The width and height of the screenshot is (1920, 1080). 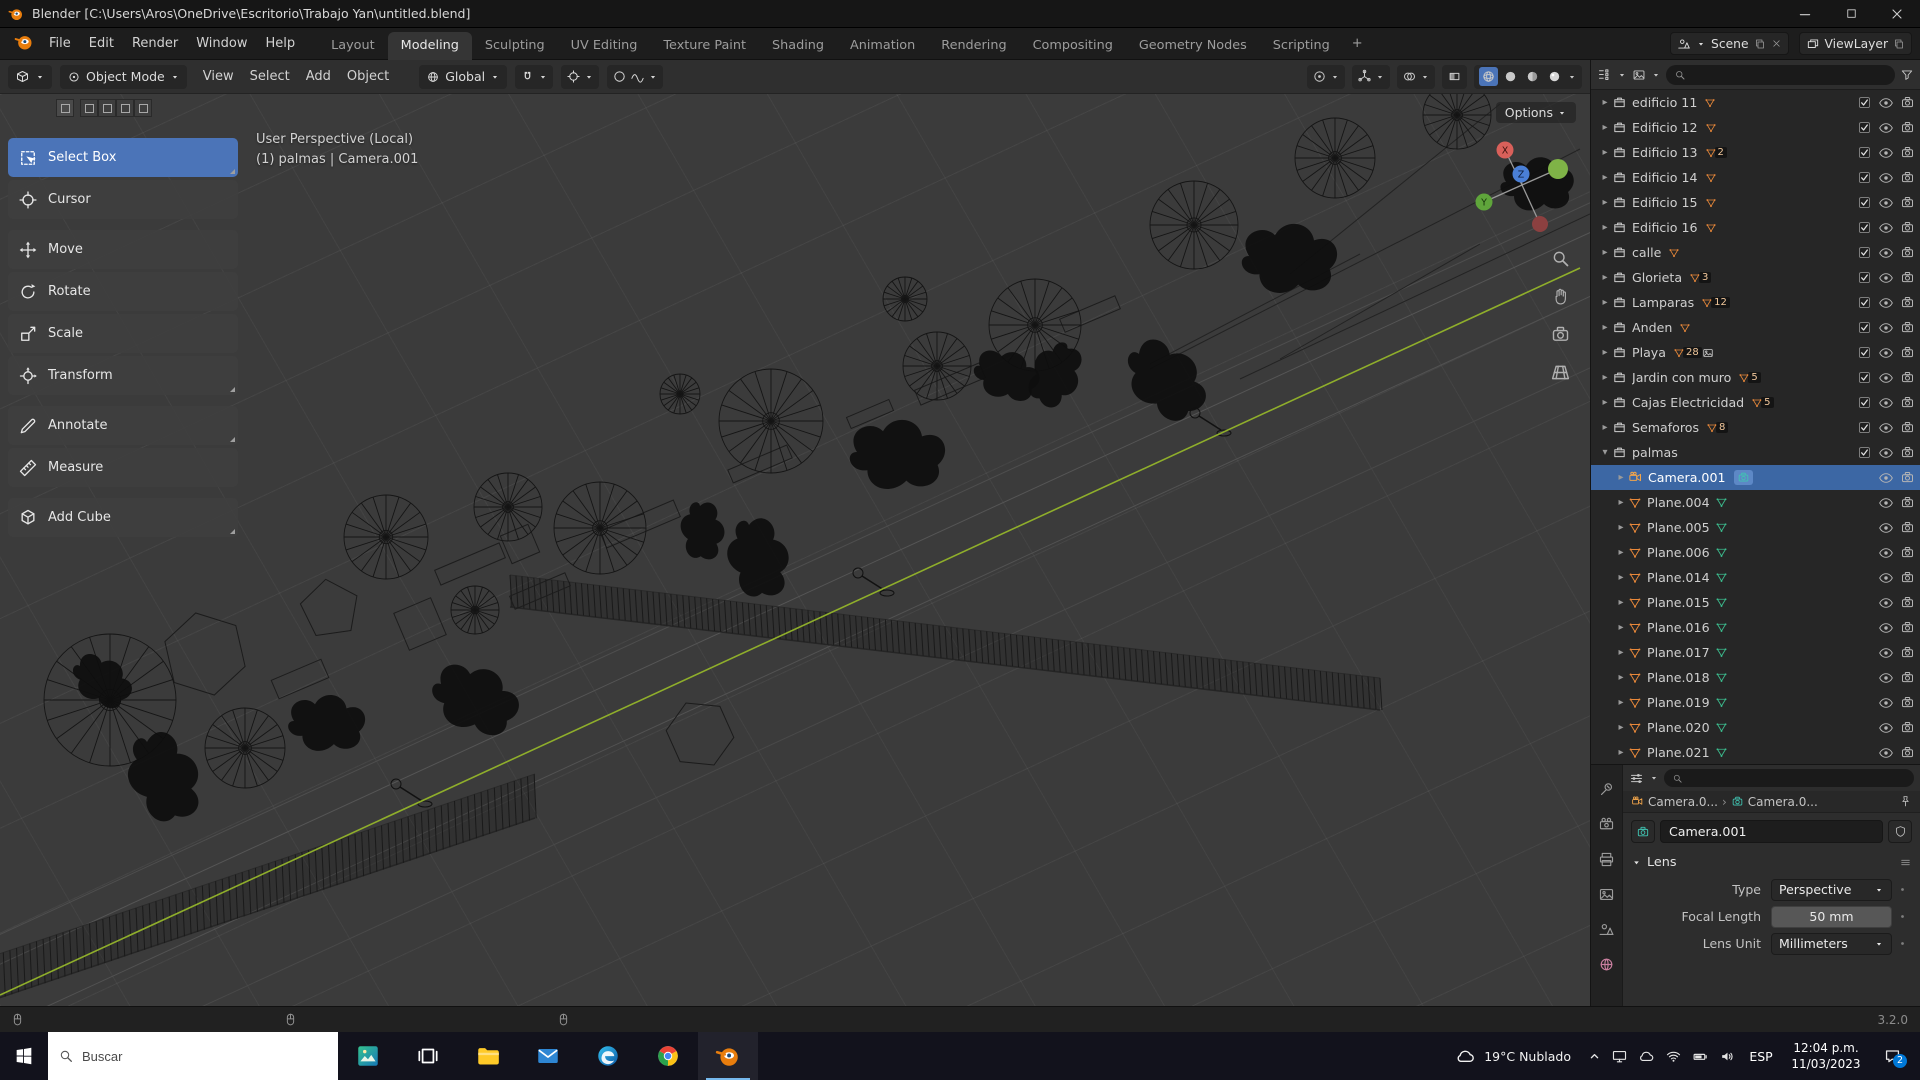 I want to click on mode-selector: Object Mode, so click(x=123, y=76).